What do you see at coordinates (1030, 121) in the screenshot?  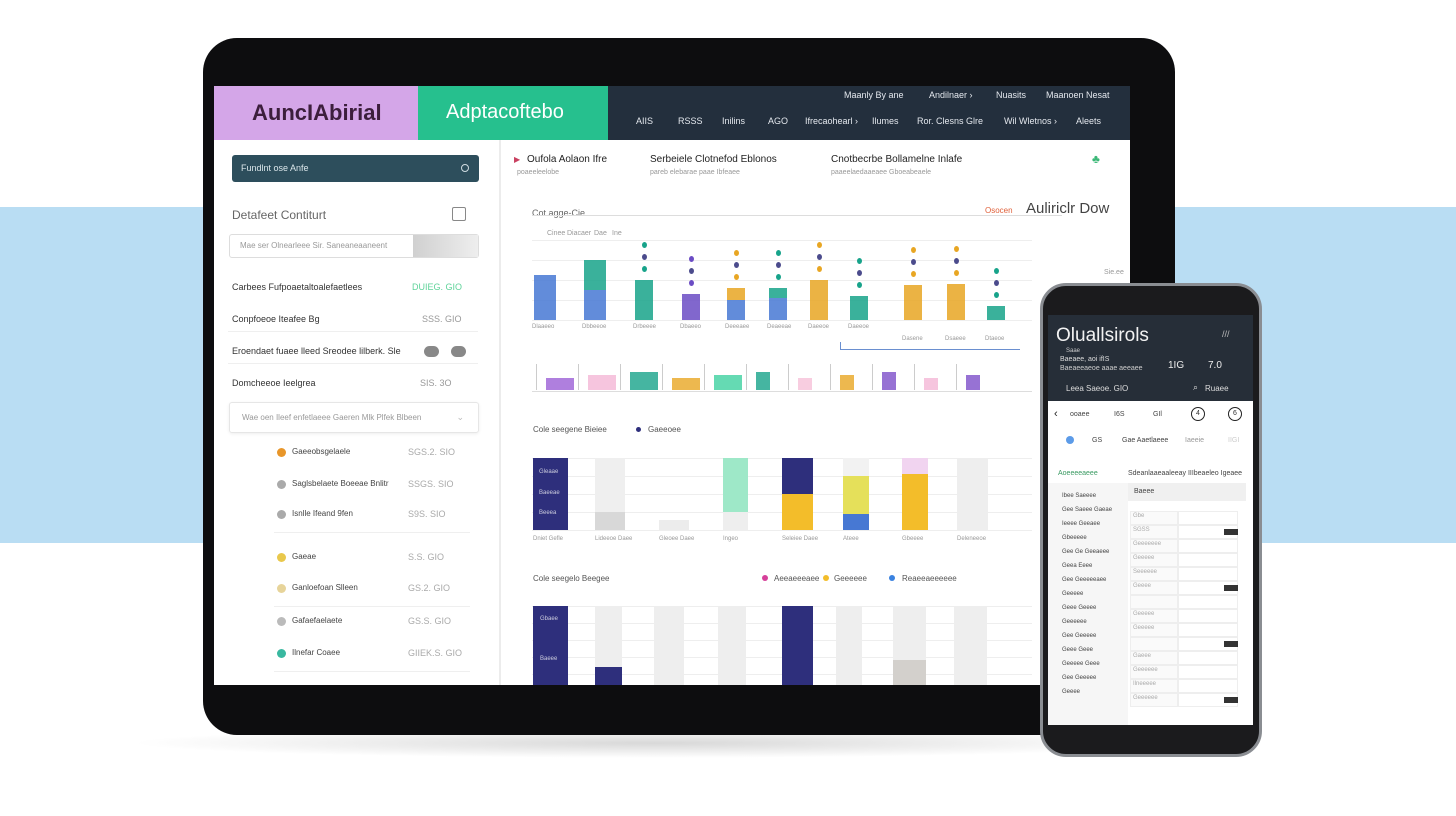 I see `nav-item: Wil Wletnos ›` at bounding box center [1030, 121].